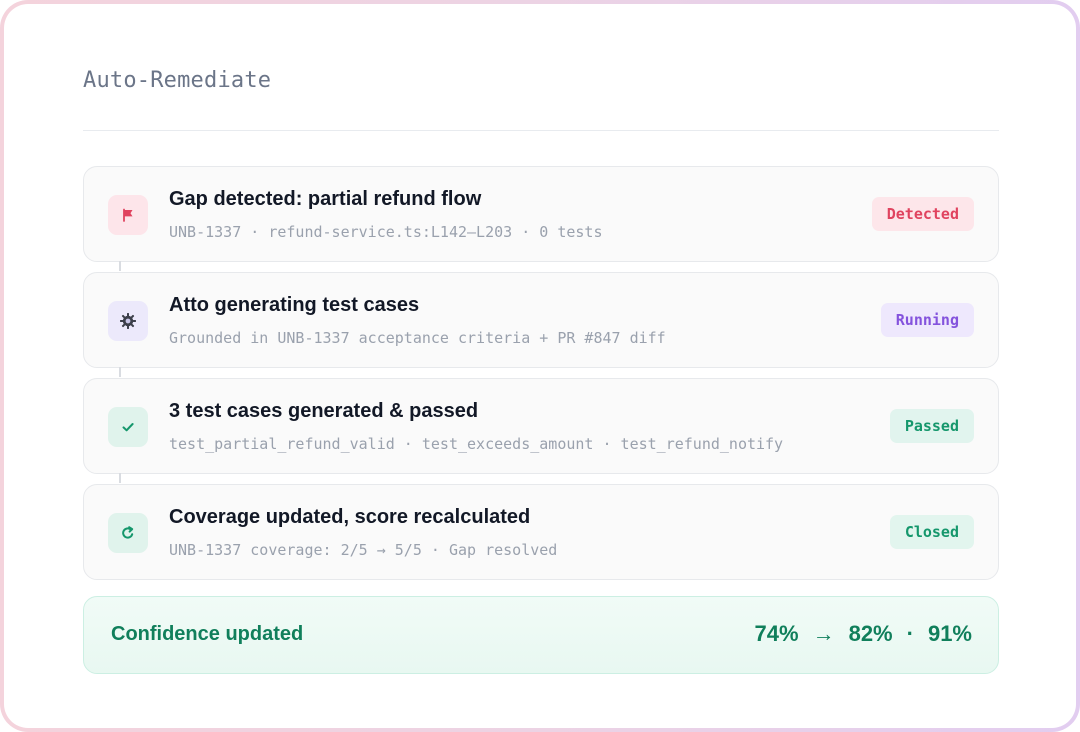 The image size is (1080, 732). Describe the element at coordinates (350, 517) in the screenshot. I see `step-title: Coverage updated, score recalculated` at that location.